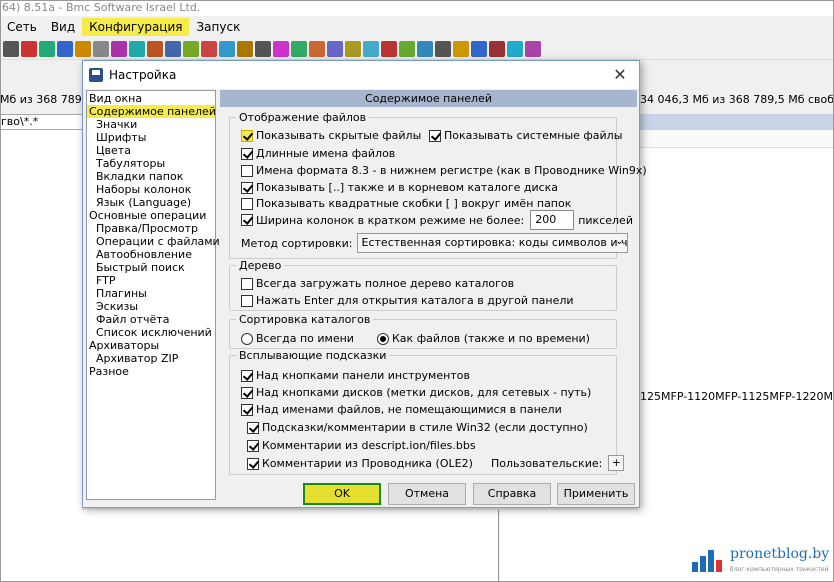 The image size is (834, 582). Describe the element at coordinates (151, 202) in the screenshot. I see `tree-item-language: Язык (Language)` at that location.